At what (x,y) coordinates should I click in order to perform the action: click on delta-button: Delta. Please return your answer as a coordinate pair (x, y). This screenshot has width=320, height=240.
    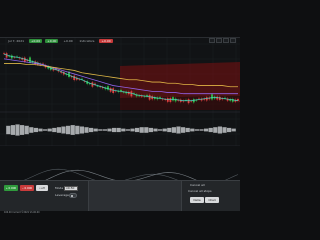
    Looking at the image, I should click on (197, 200).